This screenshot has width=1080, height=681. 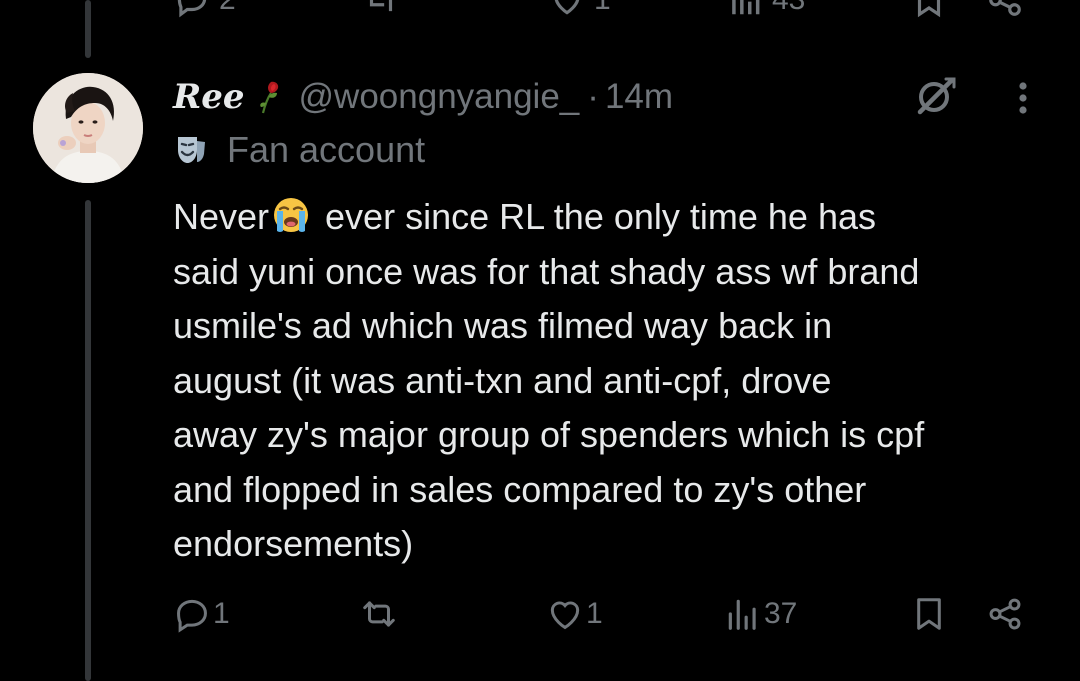 What do you see at coordinates (439, 97) in the screenshot?
I see `user-handle: @woongnyangie_` at bounding box center [439, 97].